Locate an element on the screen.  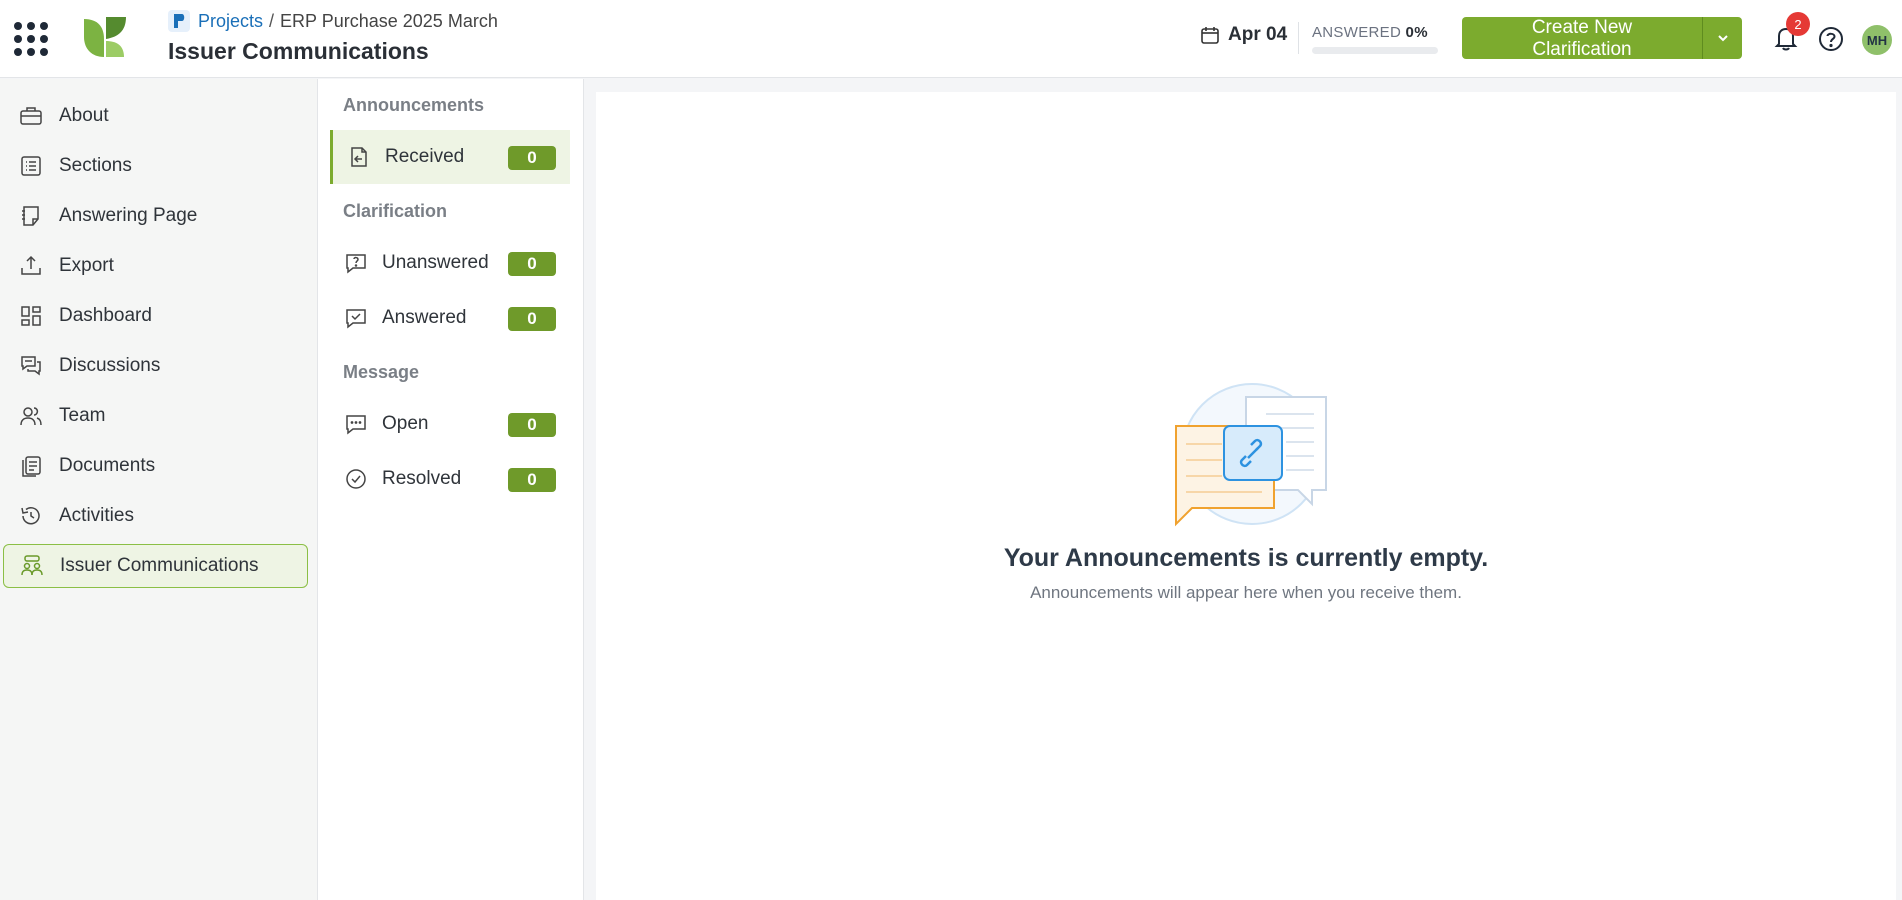
sidebar-item-label: About is located at coordinates (84, 115).